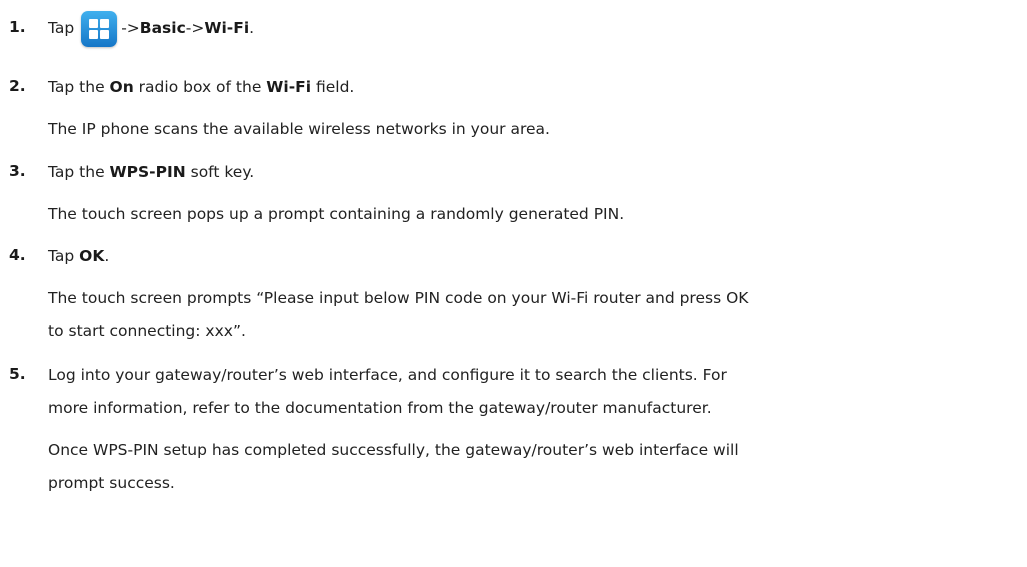 The width and height of the screenshot is (1027, 567). What do you see at coordinates (92, 256) in the screenshot?
I see `ok-label: OK` at bounding box center [92, 256].